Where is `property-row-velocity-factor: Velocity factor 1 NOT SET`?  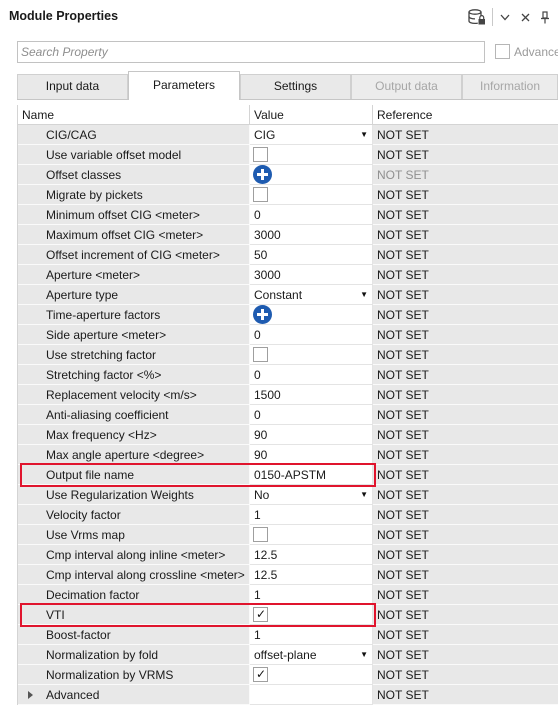 property-row-velocity-factor: Velocity factor 1 NOT SET is located at coordinates (288, 515).